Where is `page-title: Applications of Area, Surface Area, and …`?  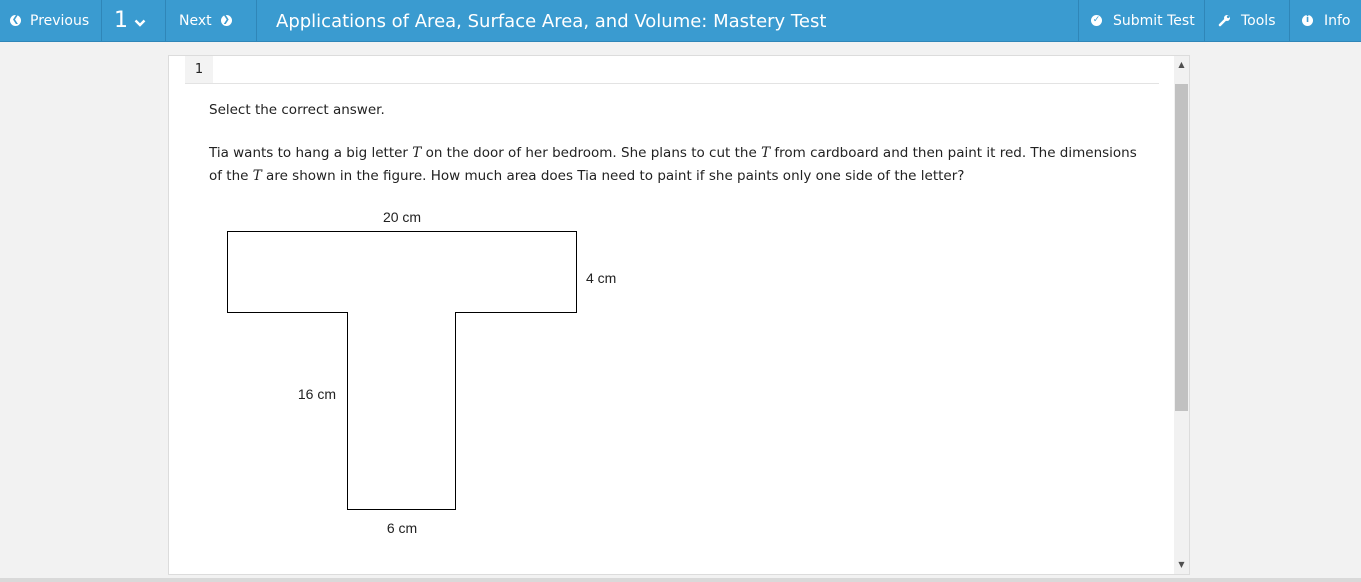 page-title: Applications of Area, Surface Area, and … is located at coordinates (551, 21).